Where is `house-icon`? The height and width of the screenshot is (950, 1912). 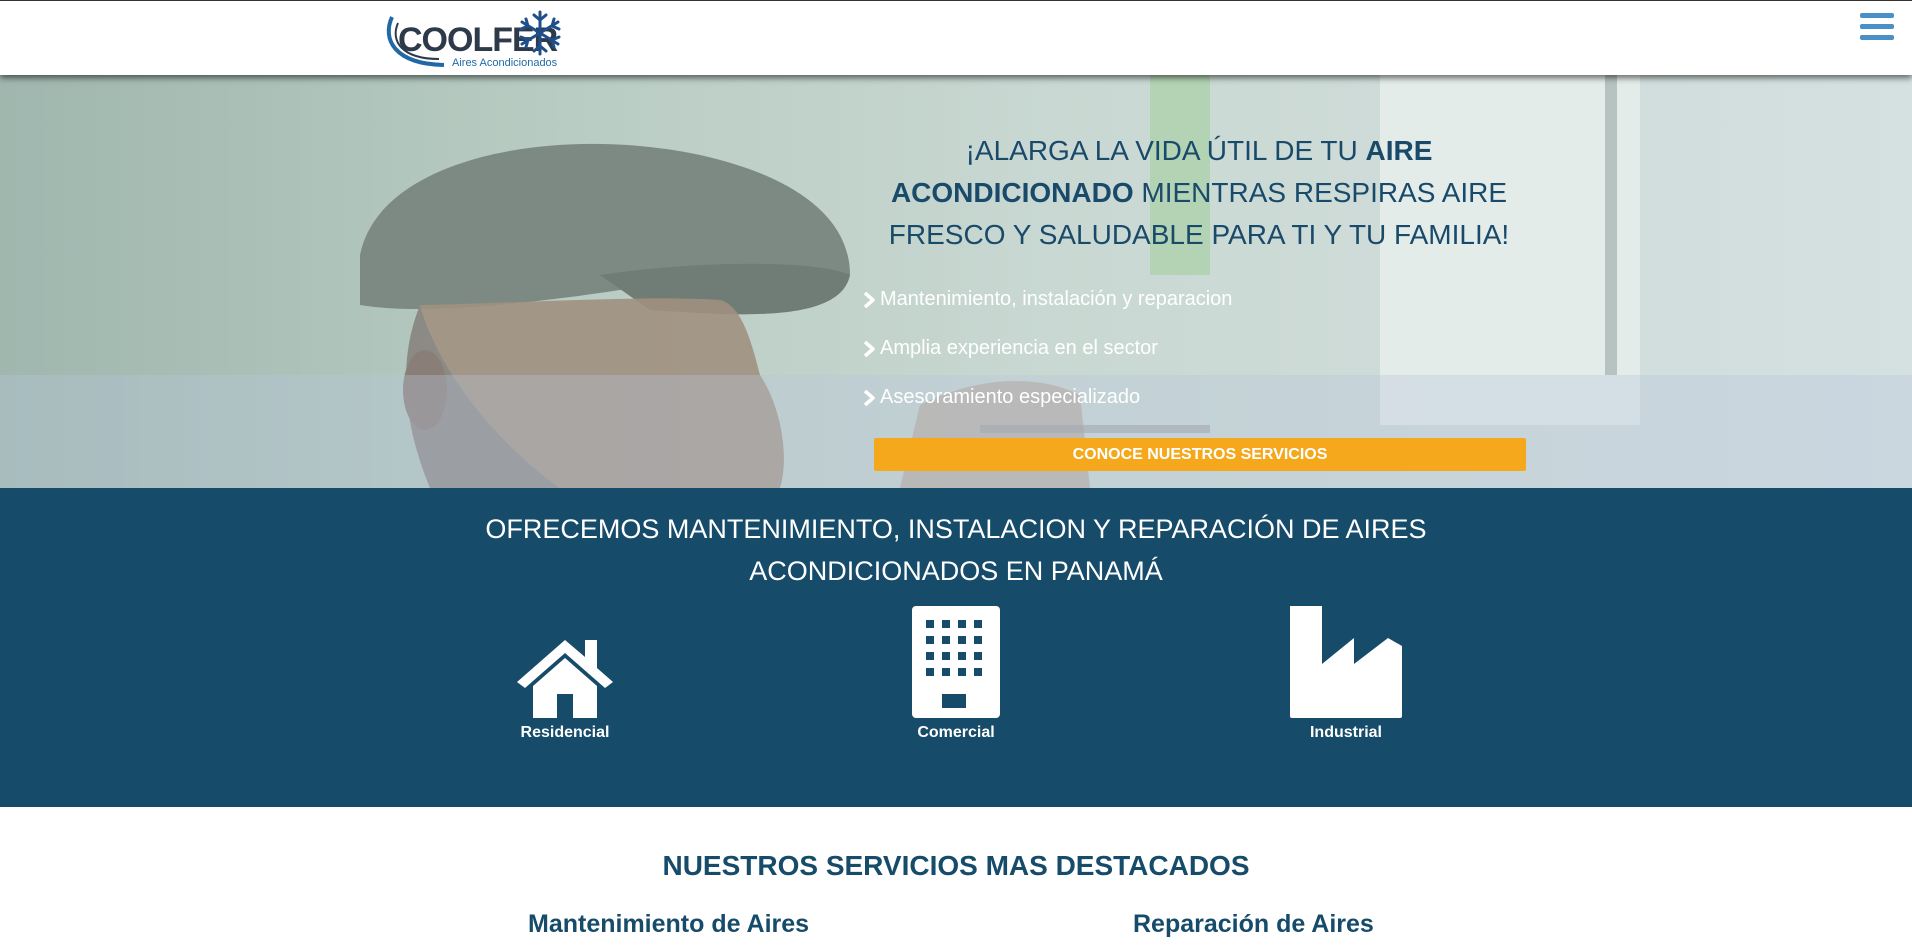
house-icon is located at coordinates (565, 679).